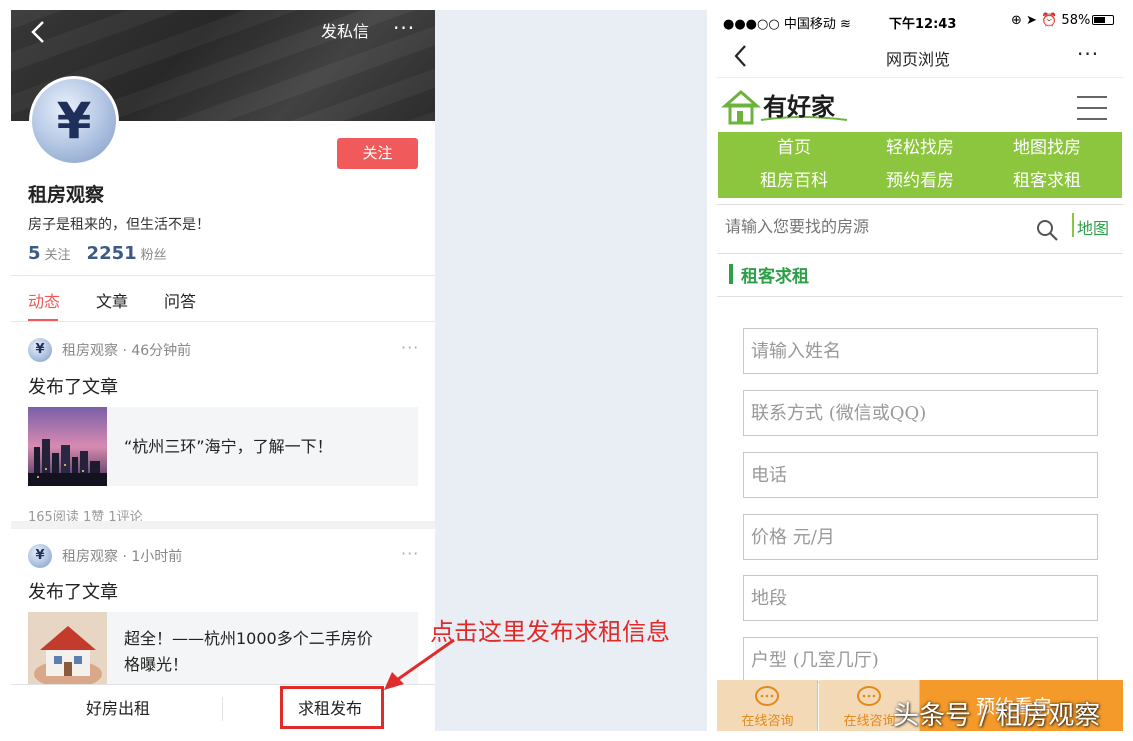  I want to click on article-card-title-line2: 格曝光！, so click(156, 664).